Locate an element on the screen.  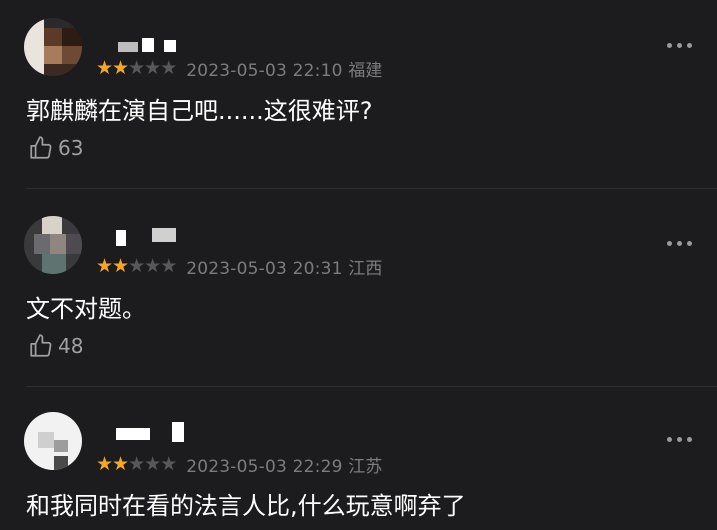
comment-meta: ★ ★ ★ ★ ★ 2023-05-03 22:29 江苏 is located at coordinates (239, 464).